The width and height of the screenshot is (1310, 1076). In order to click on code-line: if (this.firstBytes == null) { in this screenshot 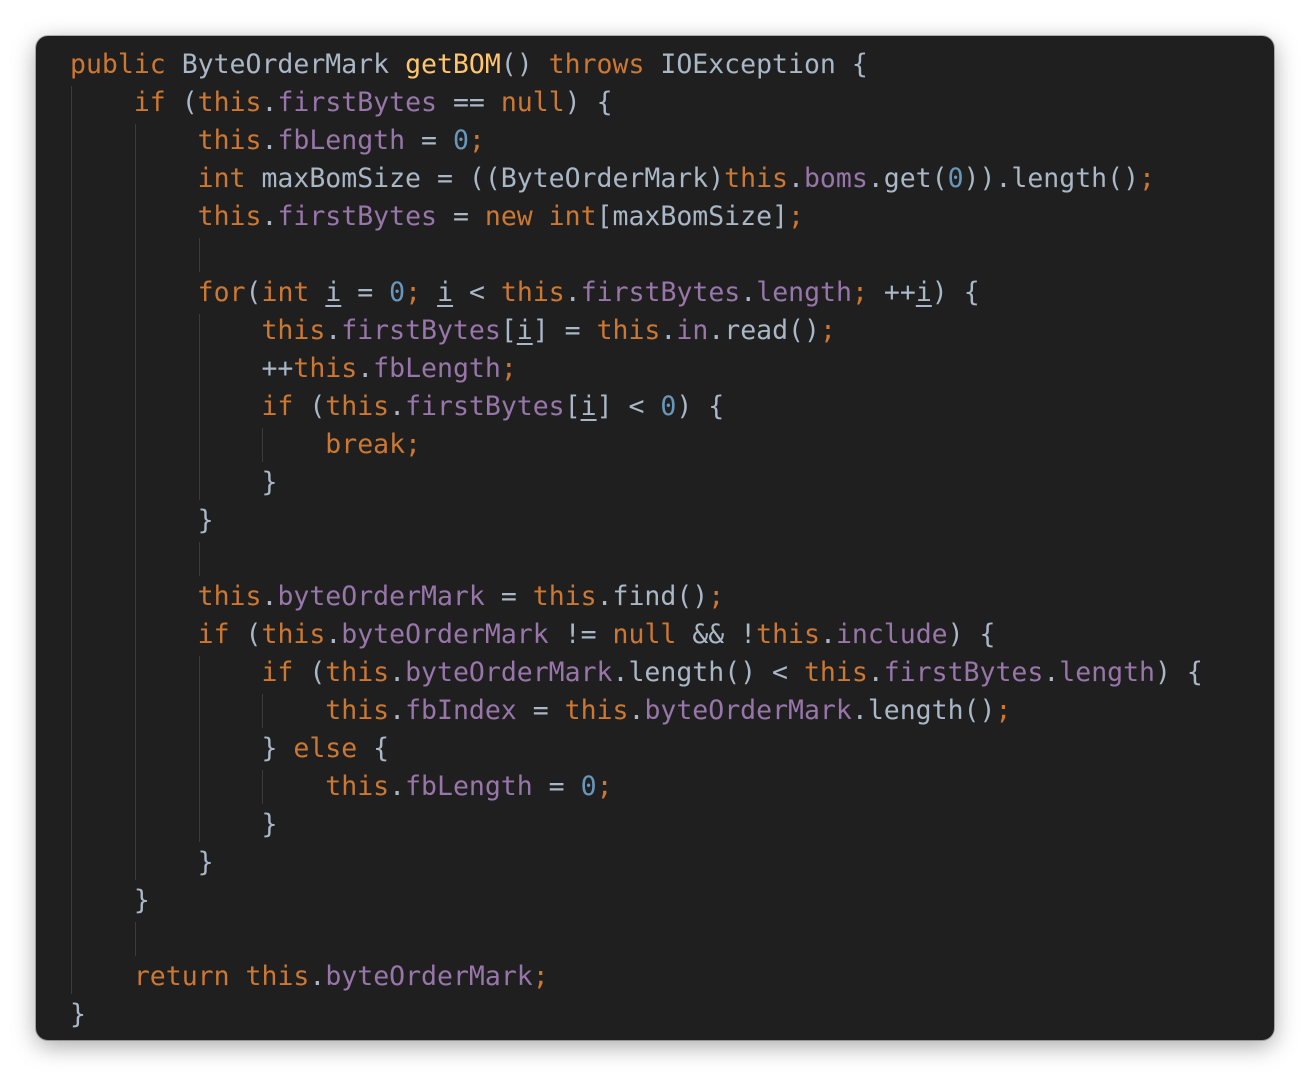, I will do `click(636, 103)`.